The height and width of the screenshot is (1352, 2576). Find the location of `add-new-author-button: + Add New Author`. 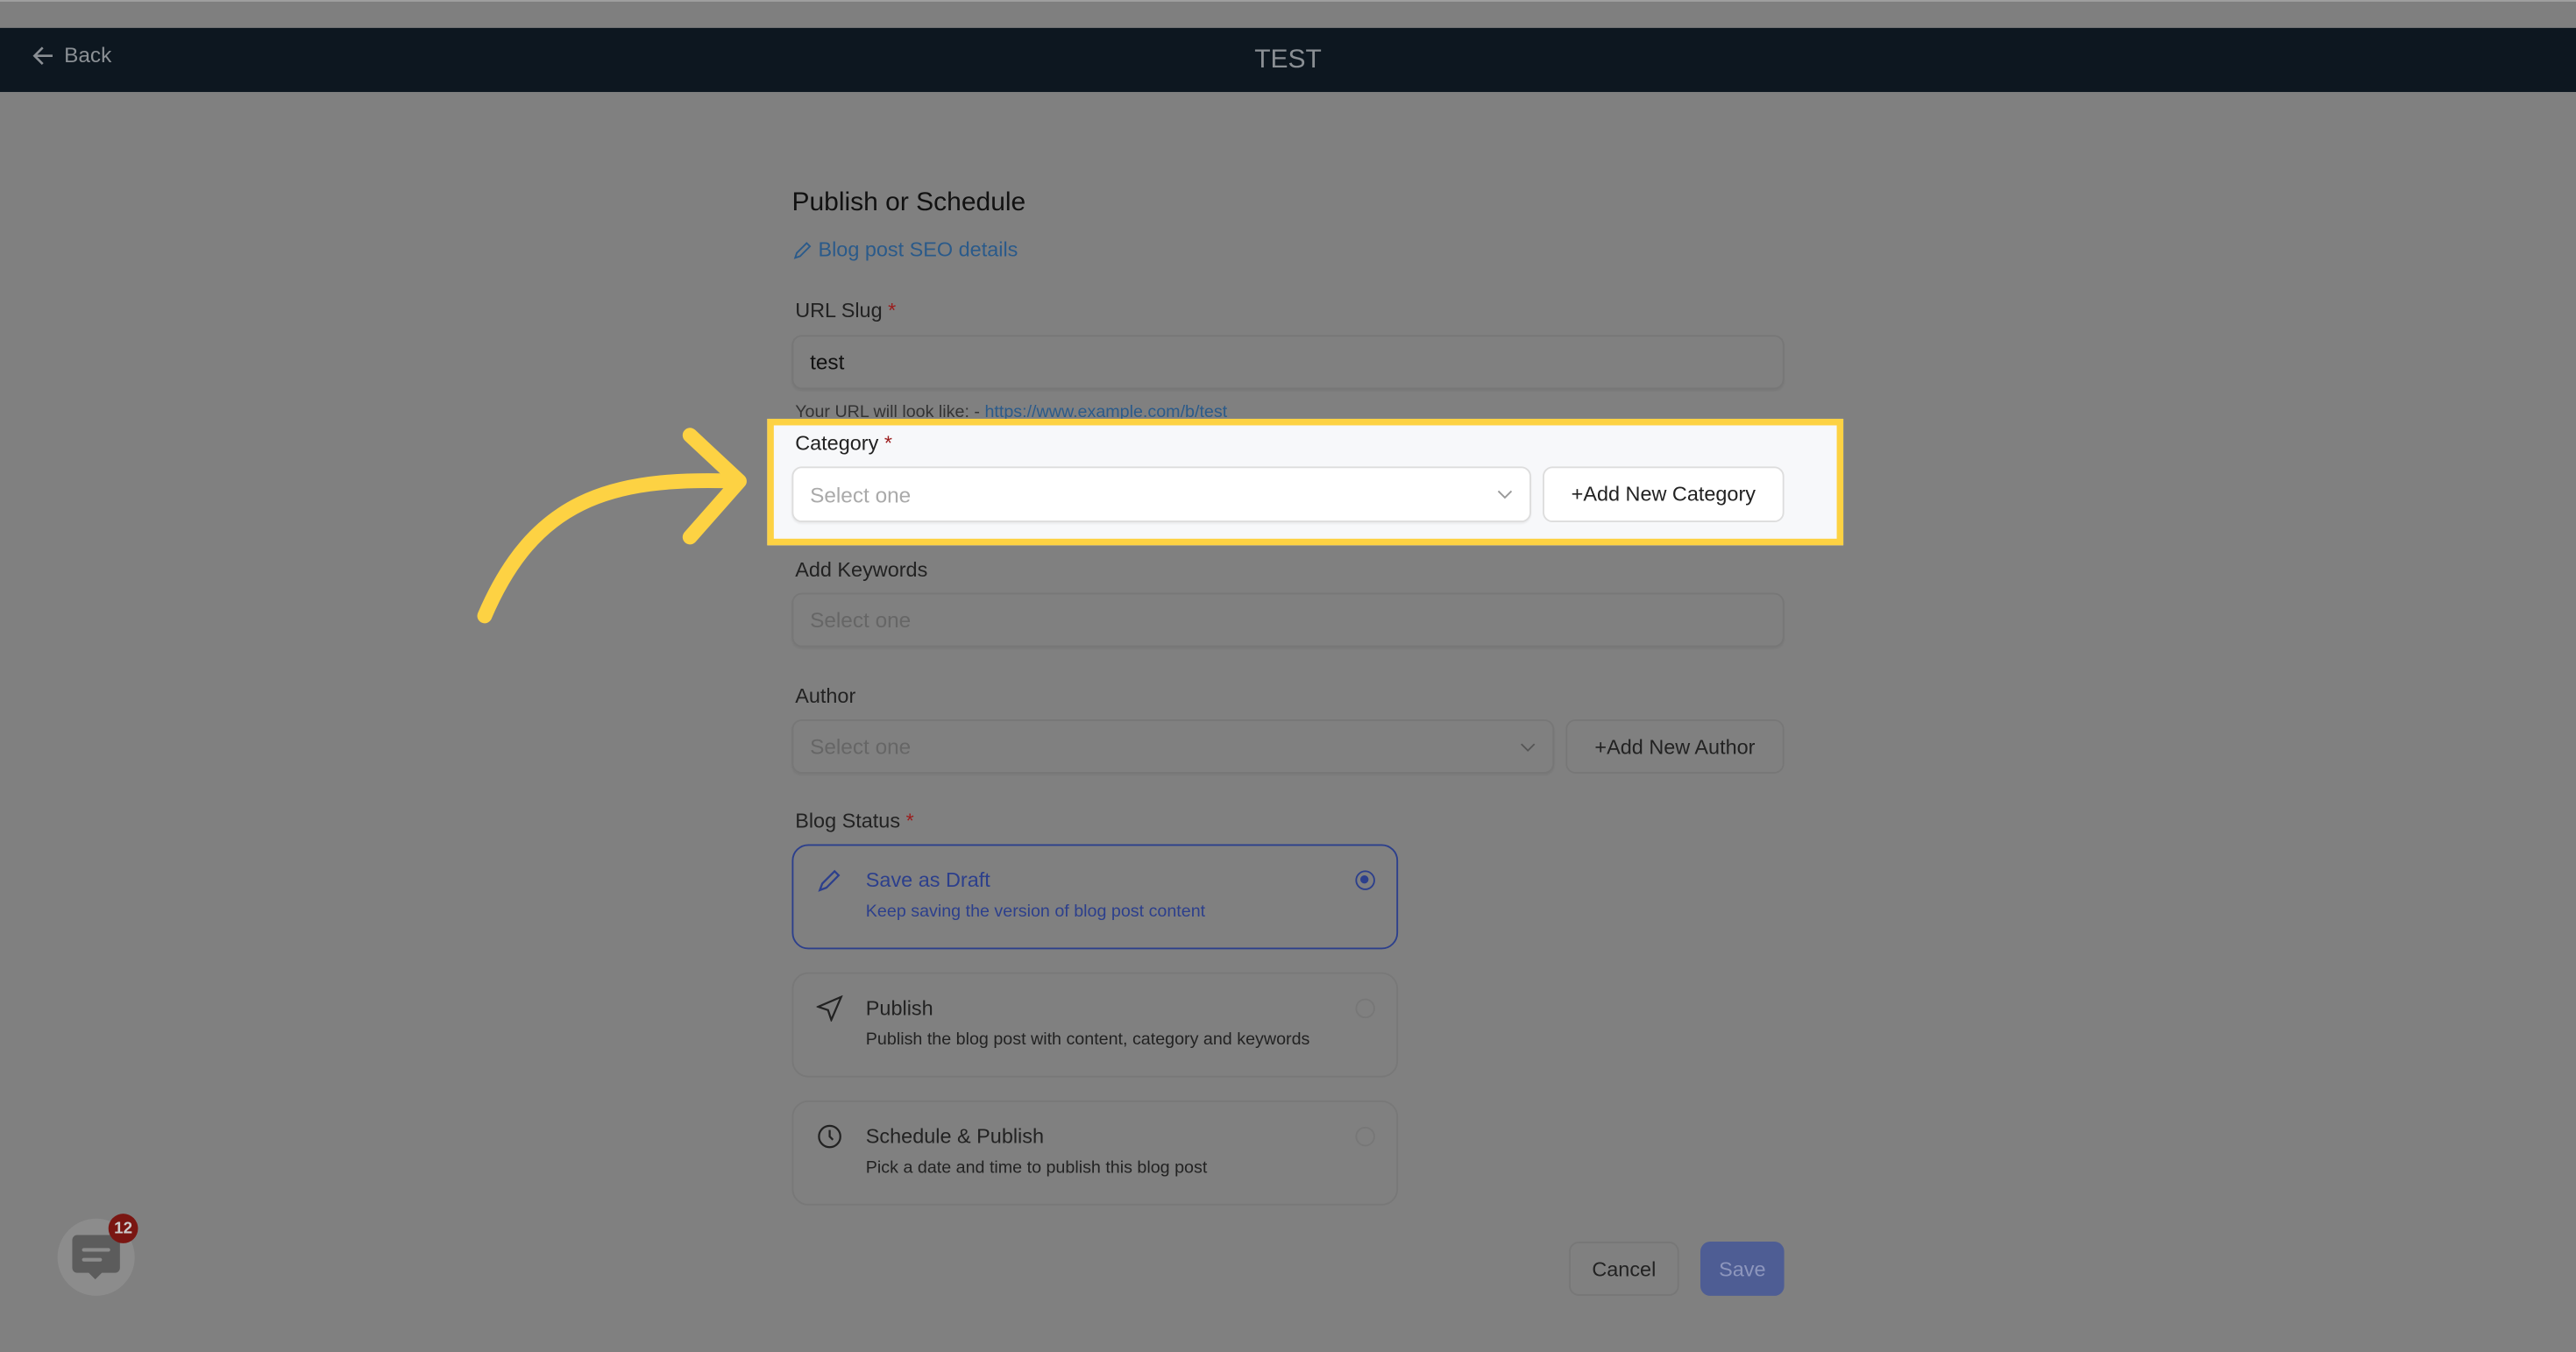

add-new-author-button: + Add New Author is located at coordinates (1675, 746).